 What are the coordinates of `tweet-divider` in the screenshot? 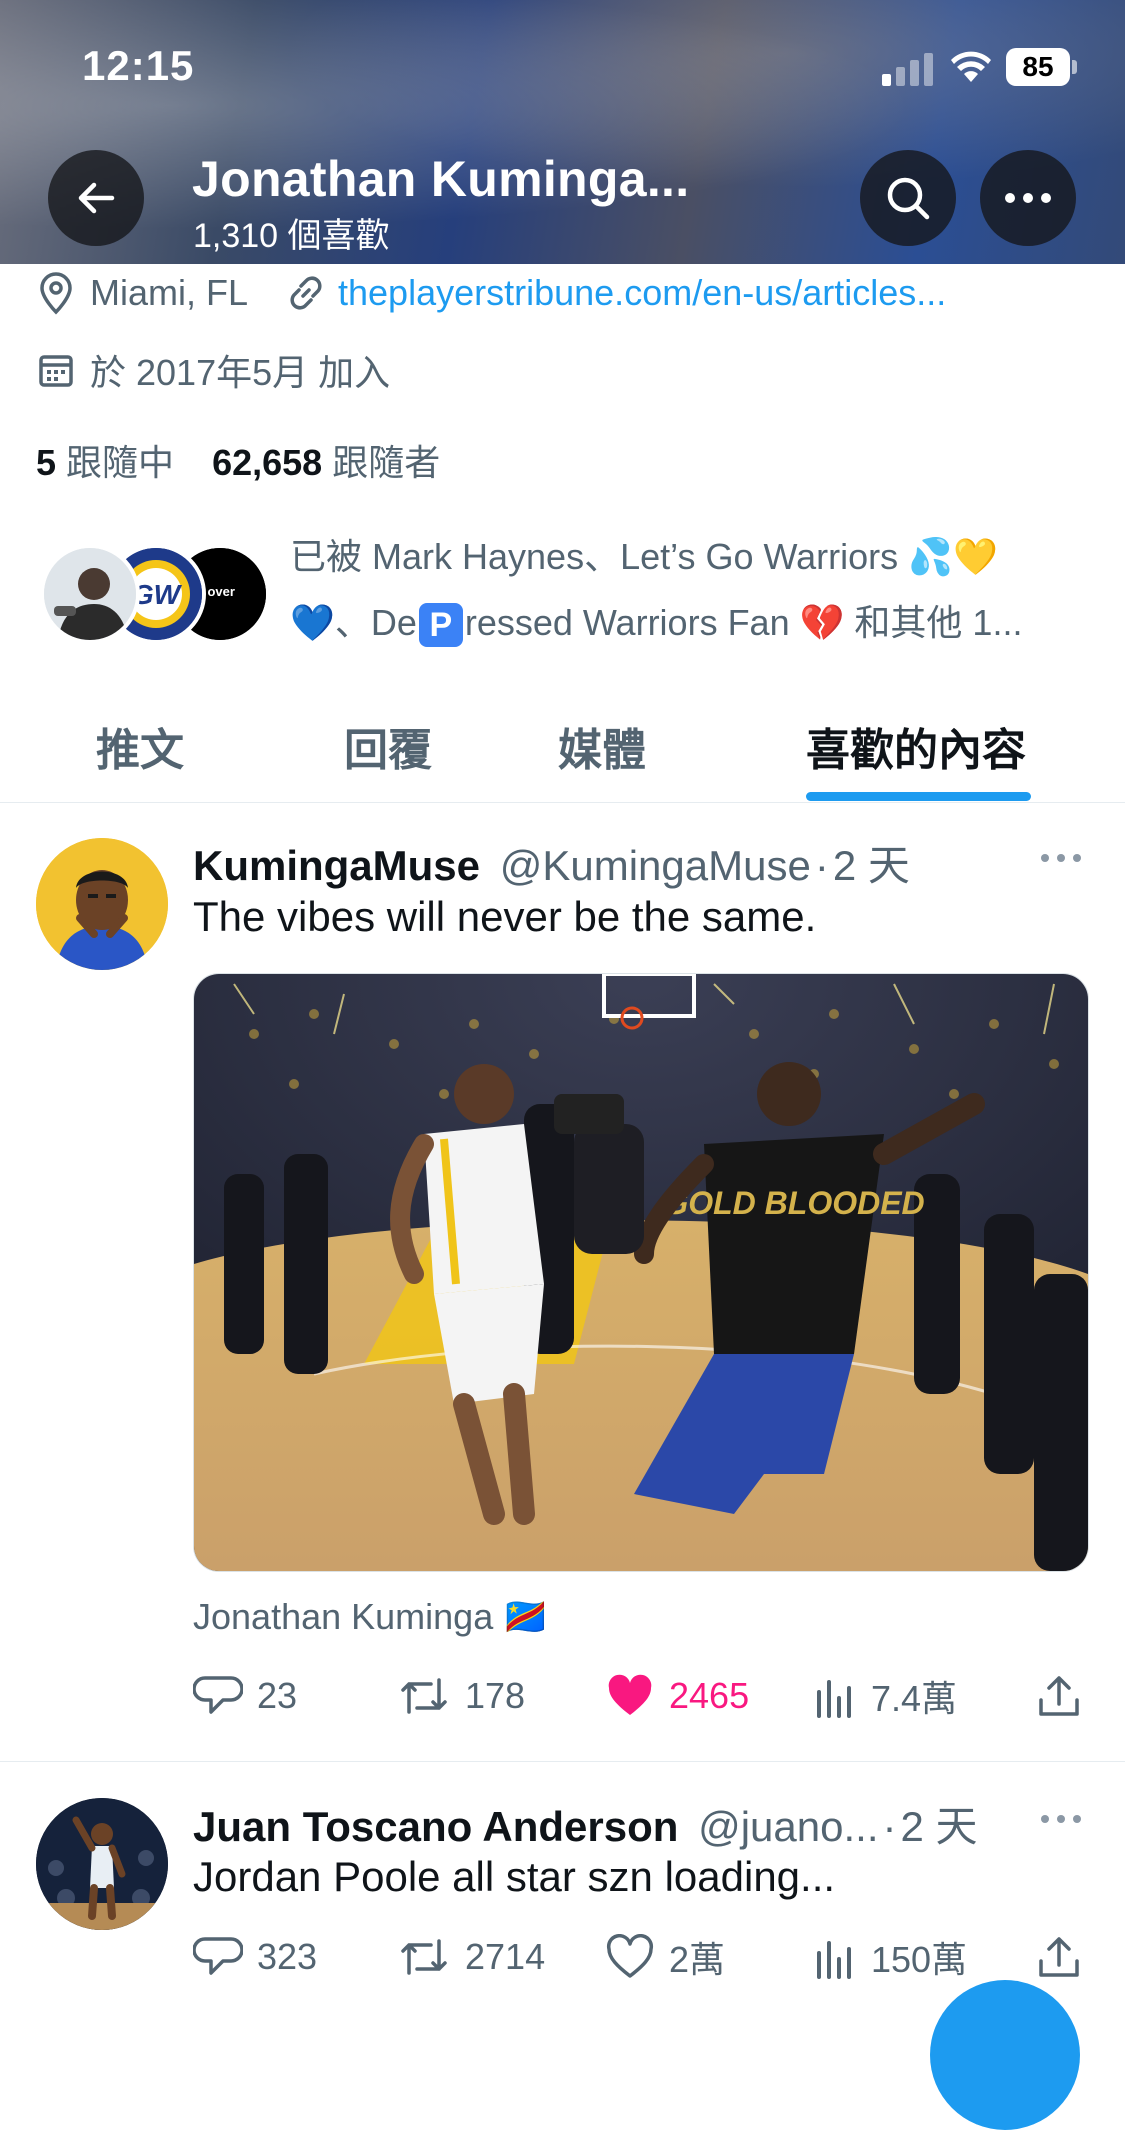 It's located at (562, 1761).